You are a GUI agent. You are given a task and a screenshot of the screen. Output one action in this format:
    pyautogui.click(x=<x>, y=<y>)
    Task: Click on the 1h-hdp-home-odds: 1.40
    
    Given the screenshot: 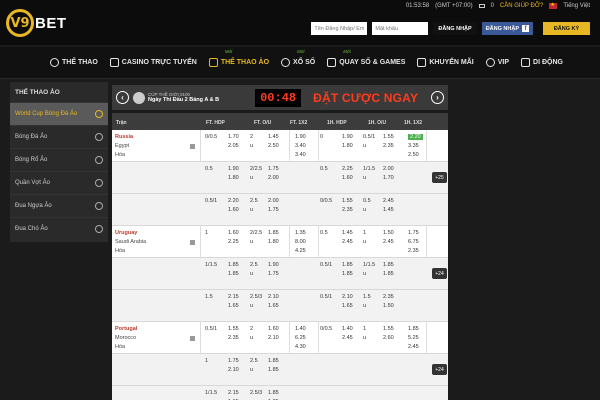 What is the action you would take?
    pyautogui.click(x=347, y=329)
    